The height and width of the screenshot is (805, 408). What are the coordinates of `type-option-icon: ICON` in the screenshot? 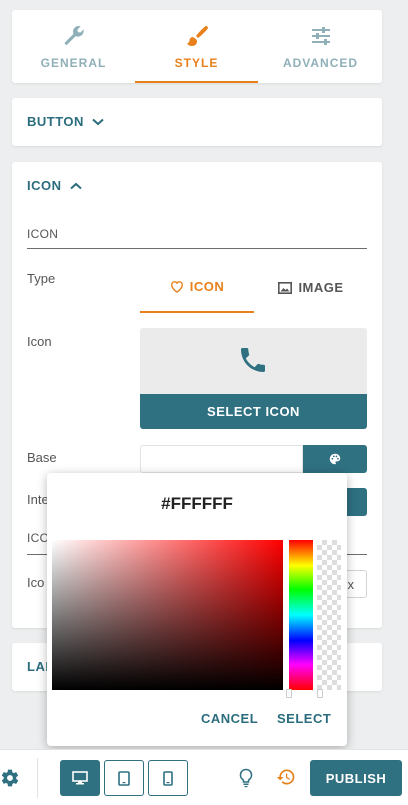 It's located at (197, 287).